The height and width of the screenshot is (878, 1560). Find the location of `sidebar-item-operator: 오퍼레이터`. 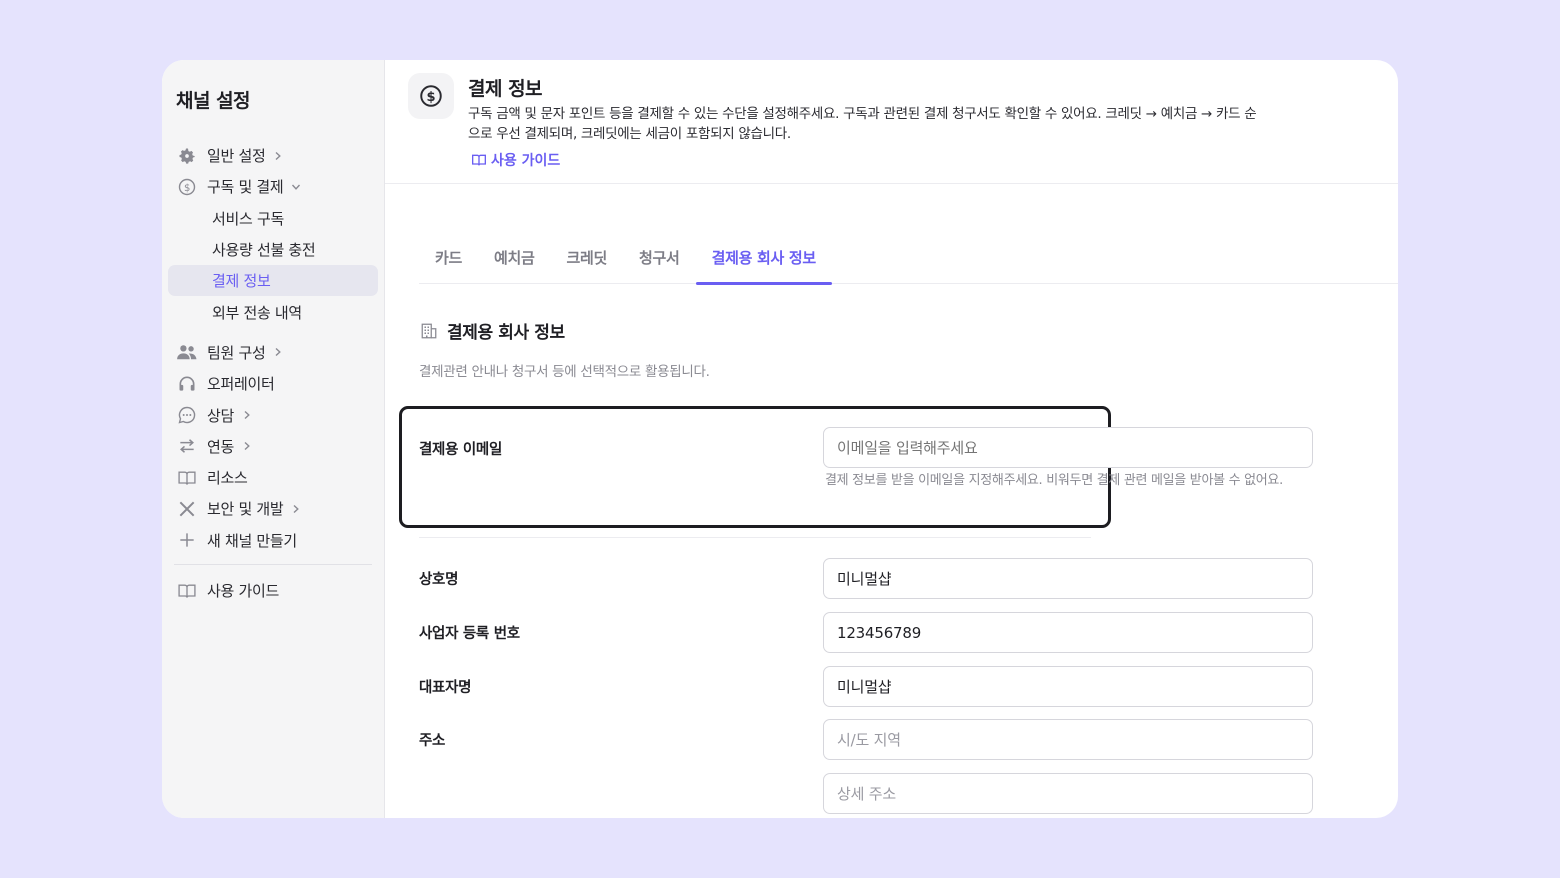

sidebar-item-operator: 오퍼레이터 is located at coordinates (273, 383).